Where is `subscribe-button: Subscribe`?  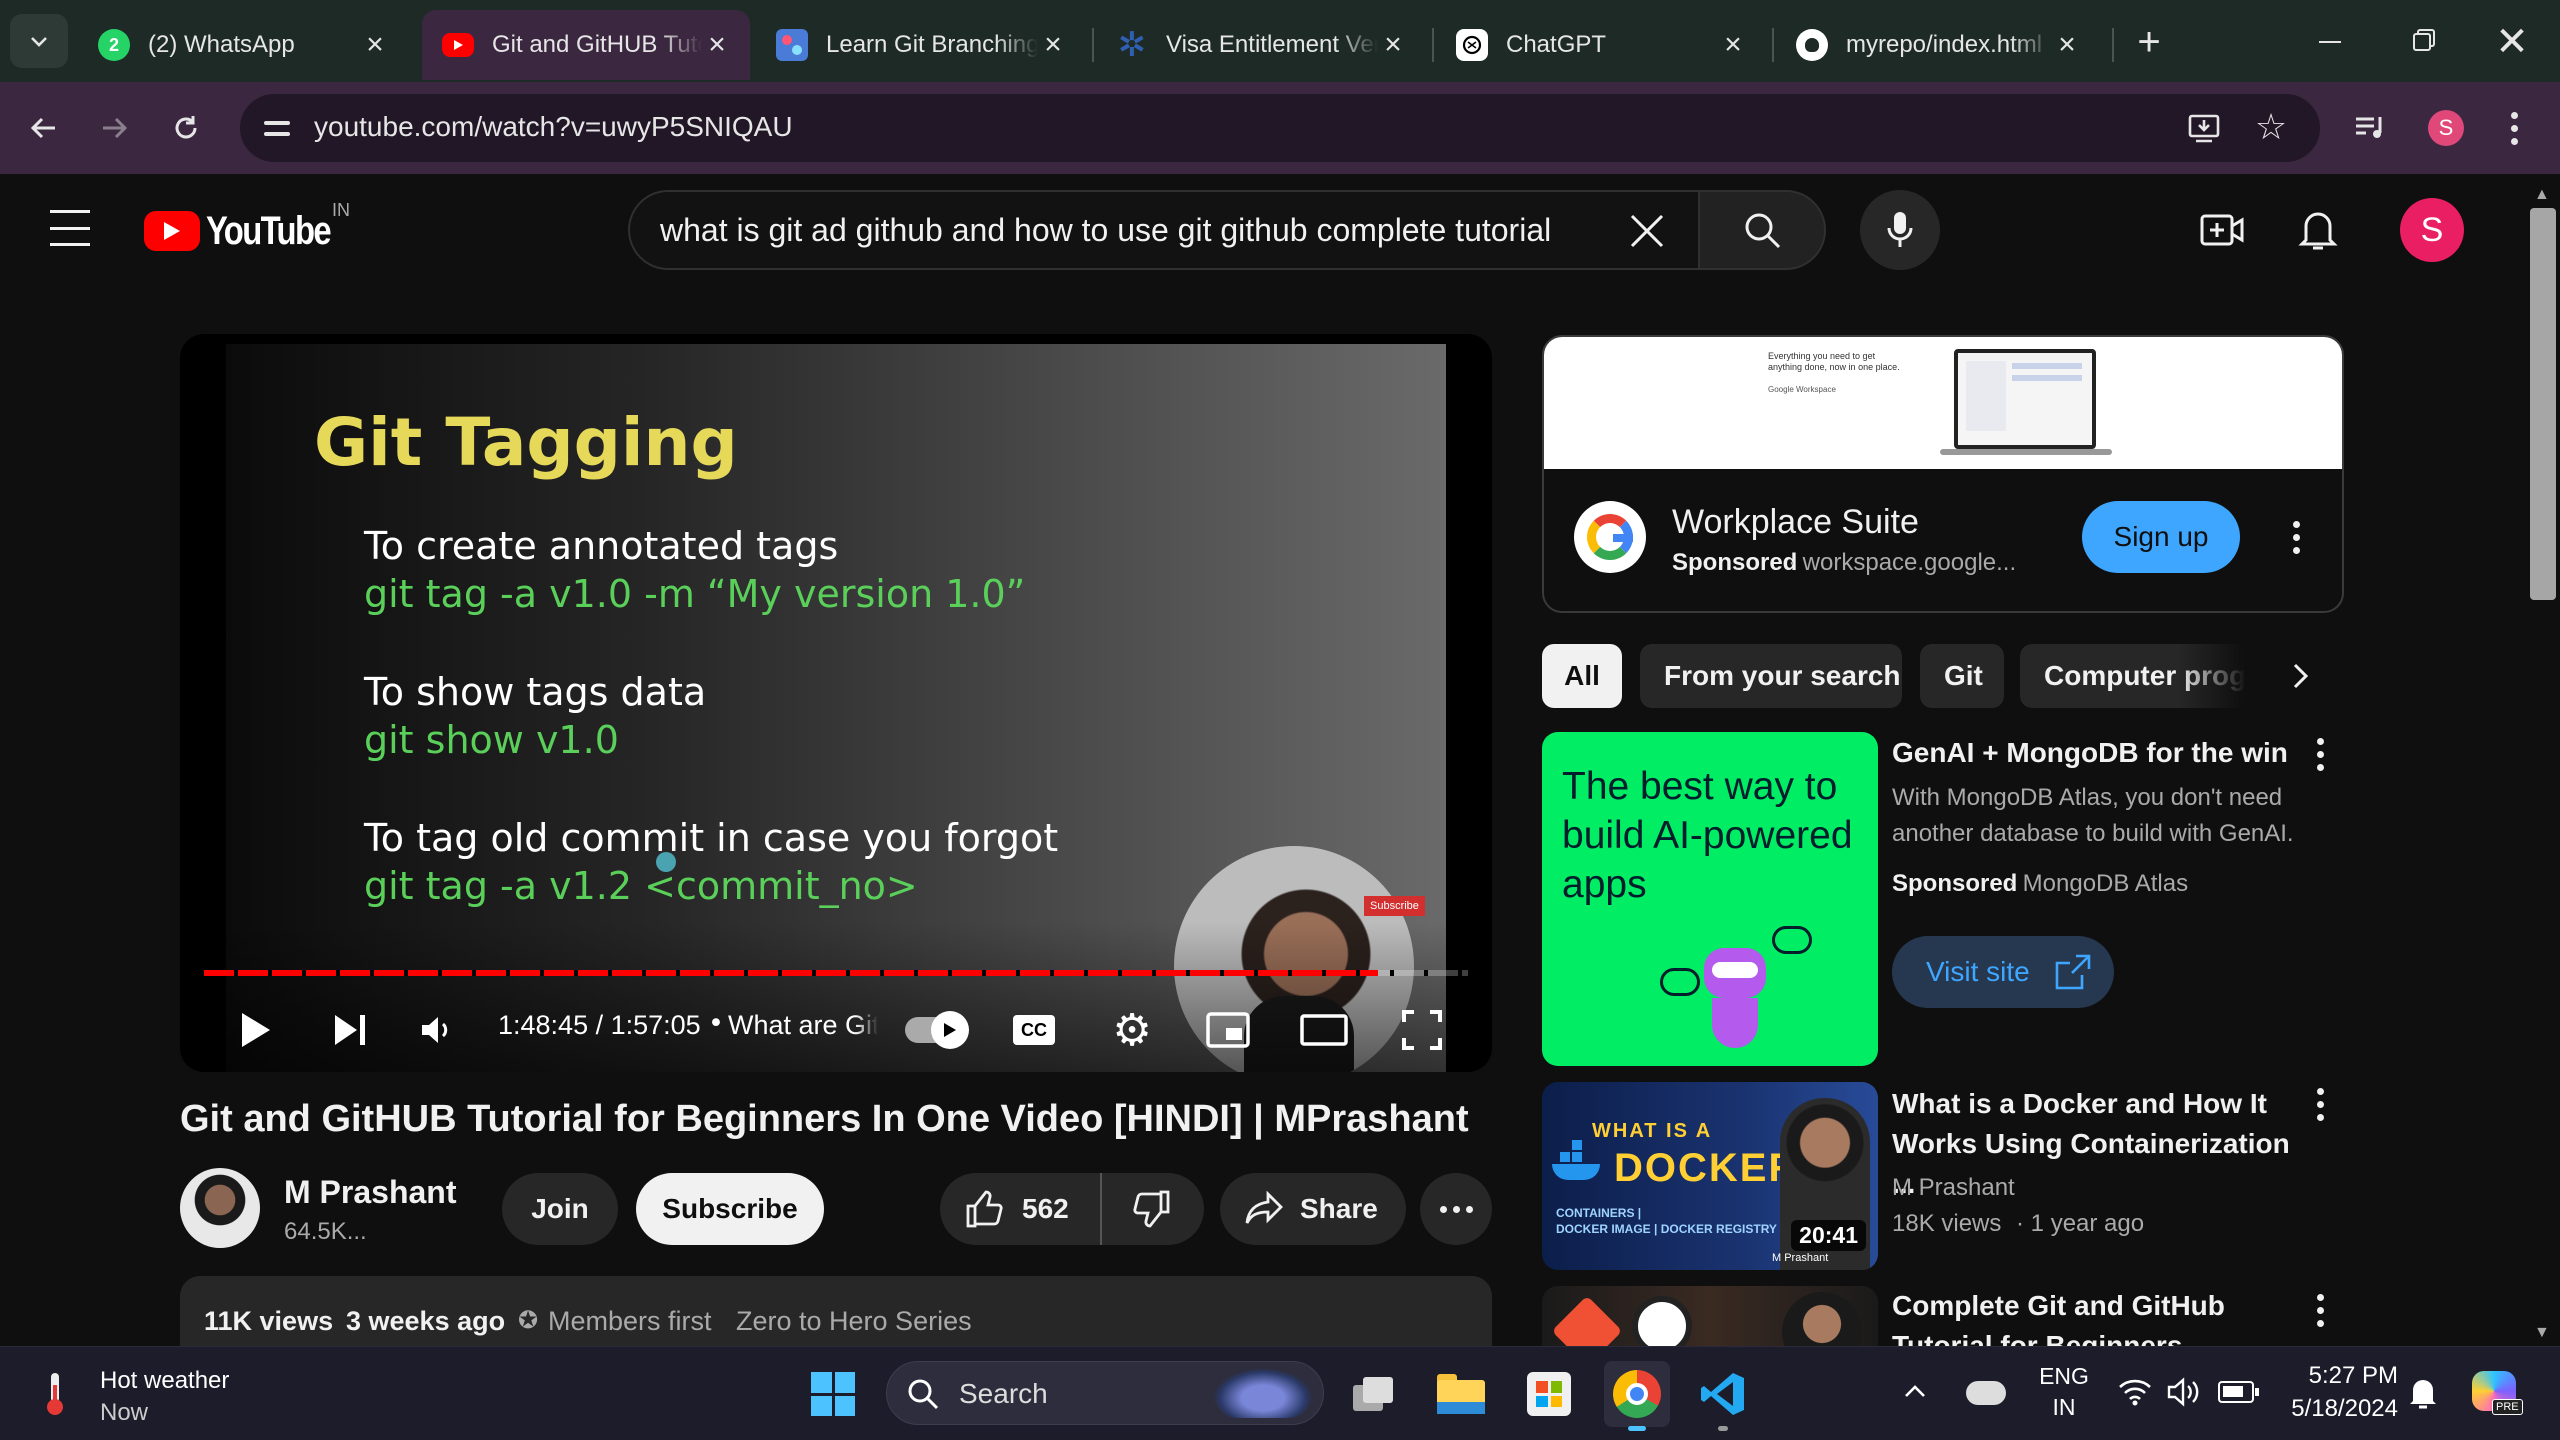 subscribe-button: Subscribe is located at coordinates (730, 1209).